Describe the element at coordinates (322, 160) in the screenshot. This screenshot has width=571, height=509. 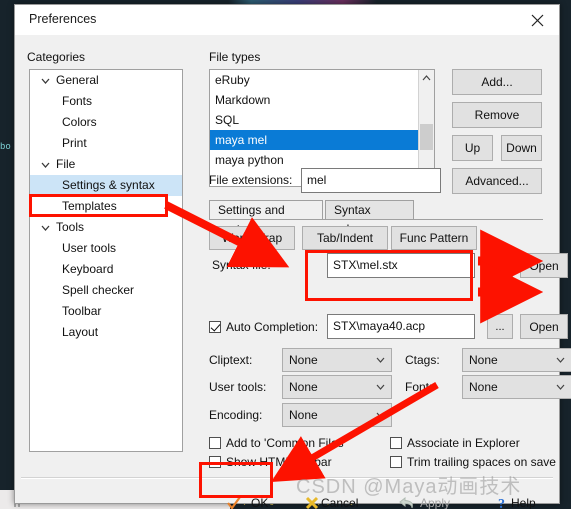
I see `file-type-item: maya python` at that location.